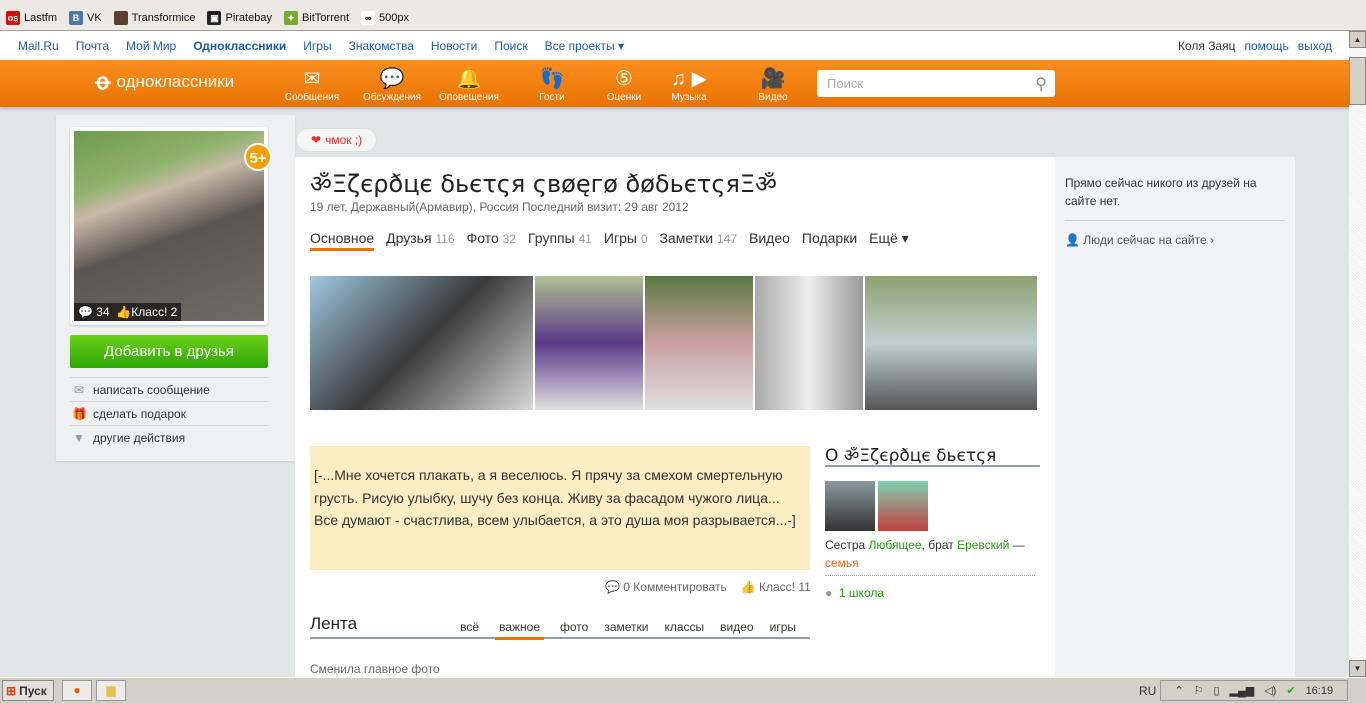  Describe the element at coordinates (316, 18) in the screenshot. I see `bookmark-bittorrent: ✦ BitTorrent` at that location.